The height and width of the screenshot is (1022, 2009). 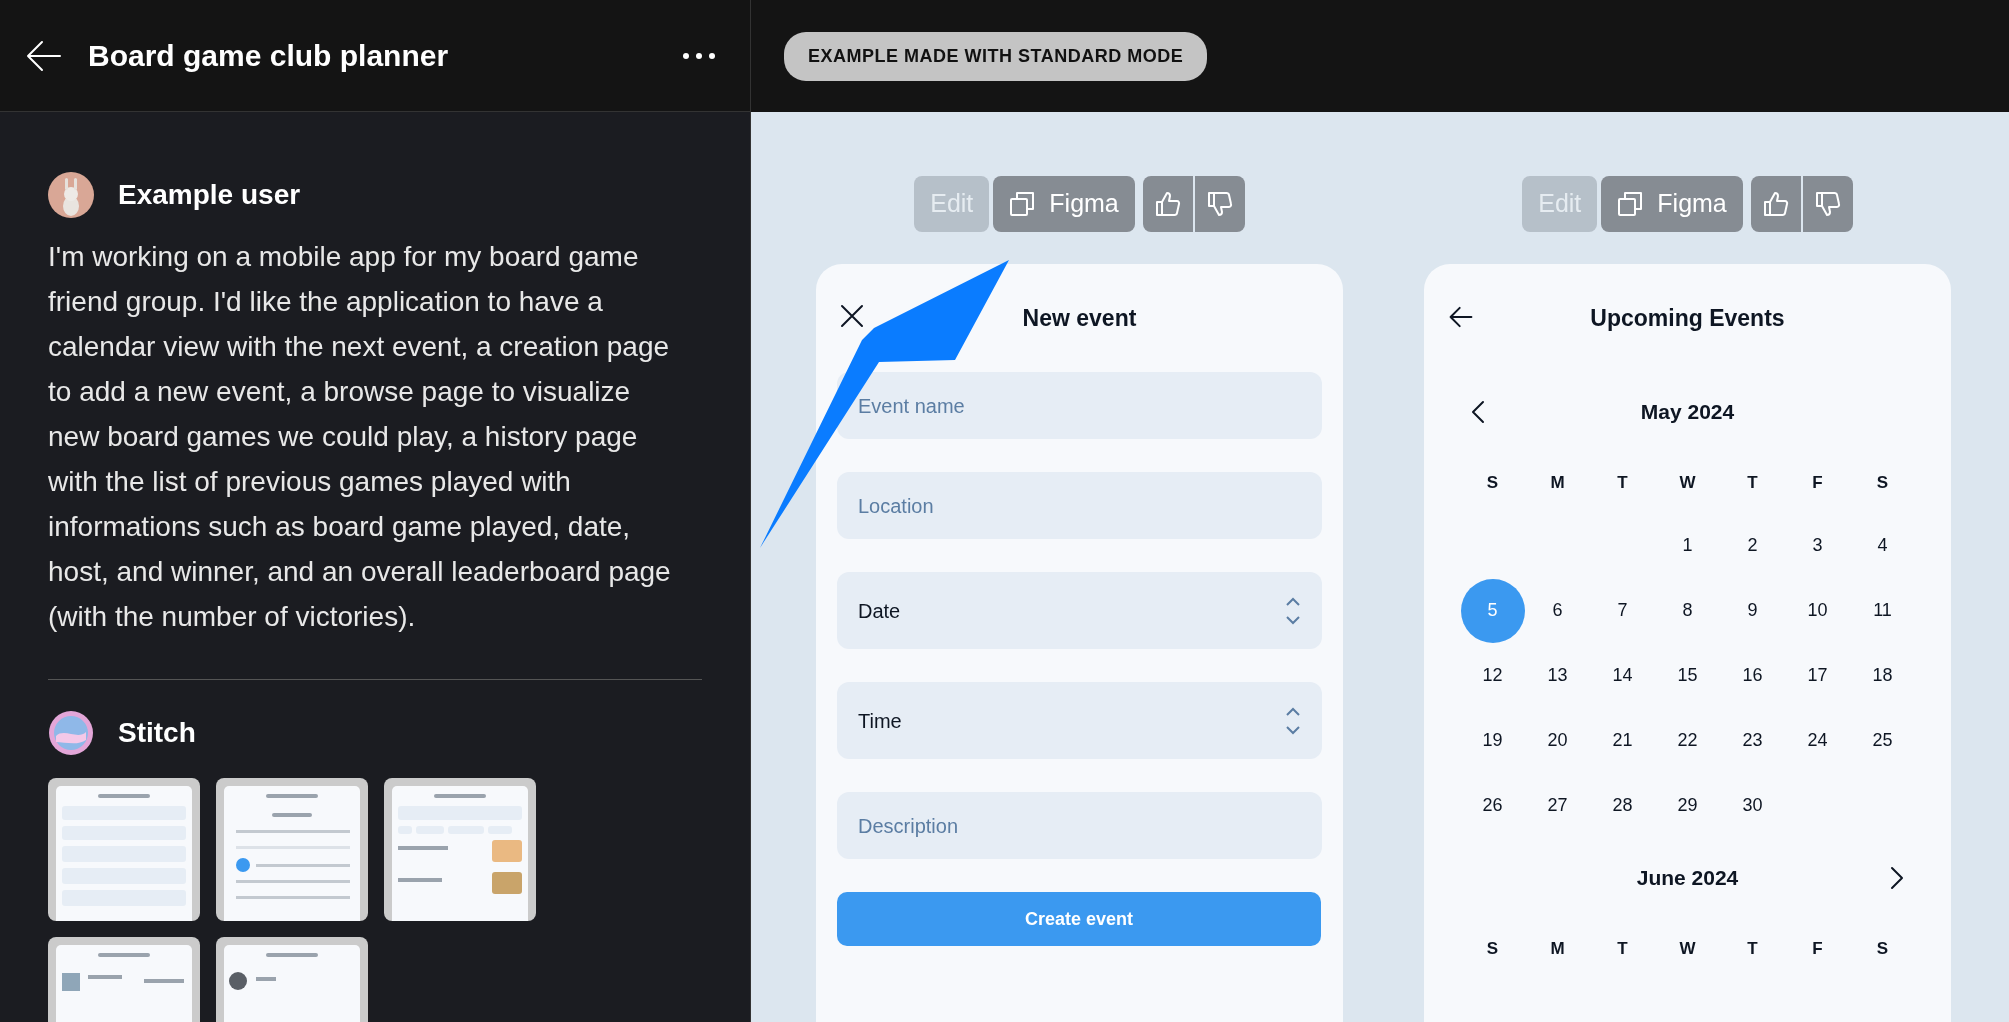 What do you see at coordinates (1478, 412) in the screenshot?
I see `previous-month-button` at bounding box center [1478, 412].